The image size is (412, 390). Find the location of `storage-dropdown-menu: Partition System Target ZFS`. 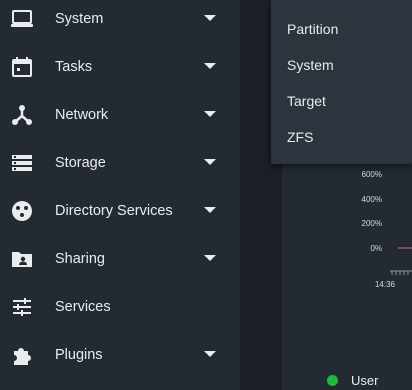

storage-dropdown-menu: Partition System Target ZFS is located at coordinates (341, 82).